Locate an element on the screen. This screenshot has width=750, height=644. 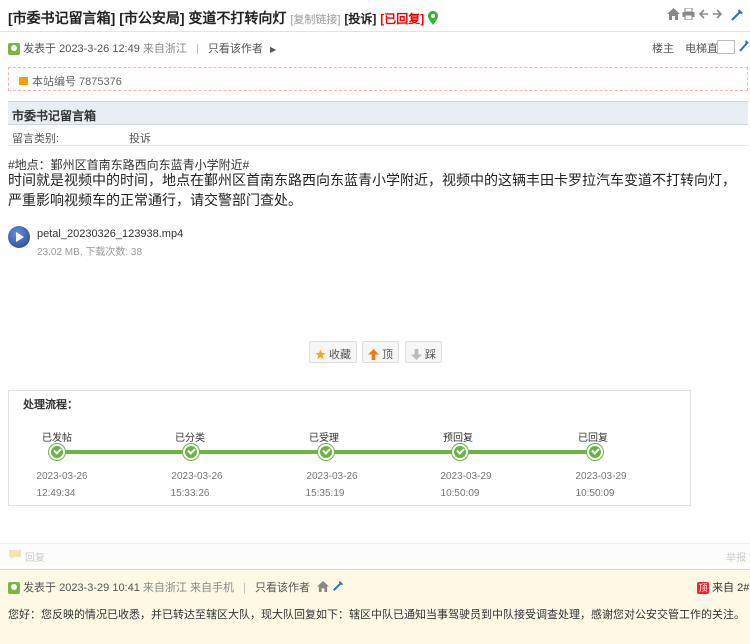
box-header: 市委书记留言箱 is located at coordinates (378, 113).